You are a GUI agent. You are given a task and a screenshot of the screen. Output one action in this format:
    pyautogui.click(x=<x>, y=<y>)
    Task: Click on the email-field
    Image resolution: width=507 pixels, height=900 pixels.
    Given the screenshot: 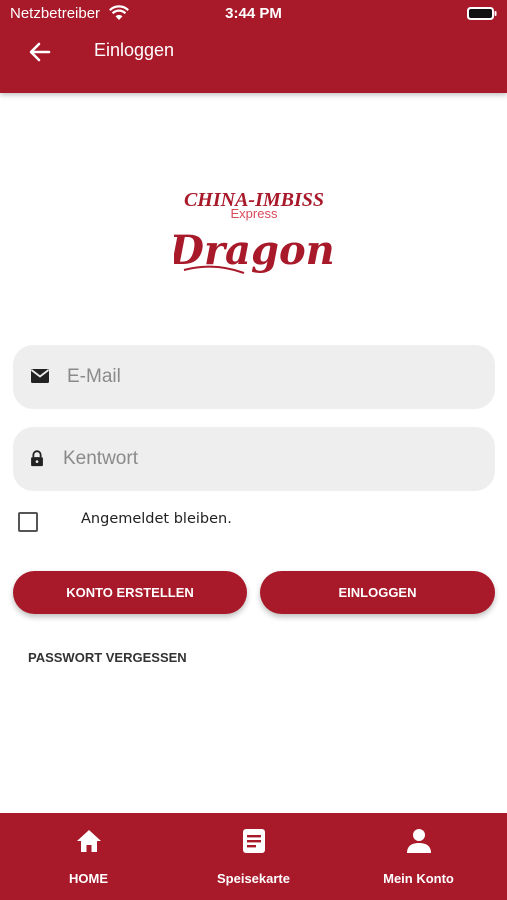 What is the action you would take?
    pyautogui.click(x=254, y=377)
    